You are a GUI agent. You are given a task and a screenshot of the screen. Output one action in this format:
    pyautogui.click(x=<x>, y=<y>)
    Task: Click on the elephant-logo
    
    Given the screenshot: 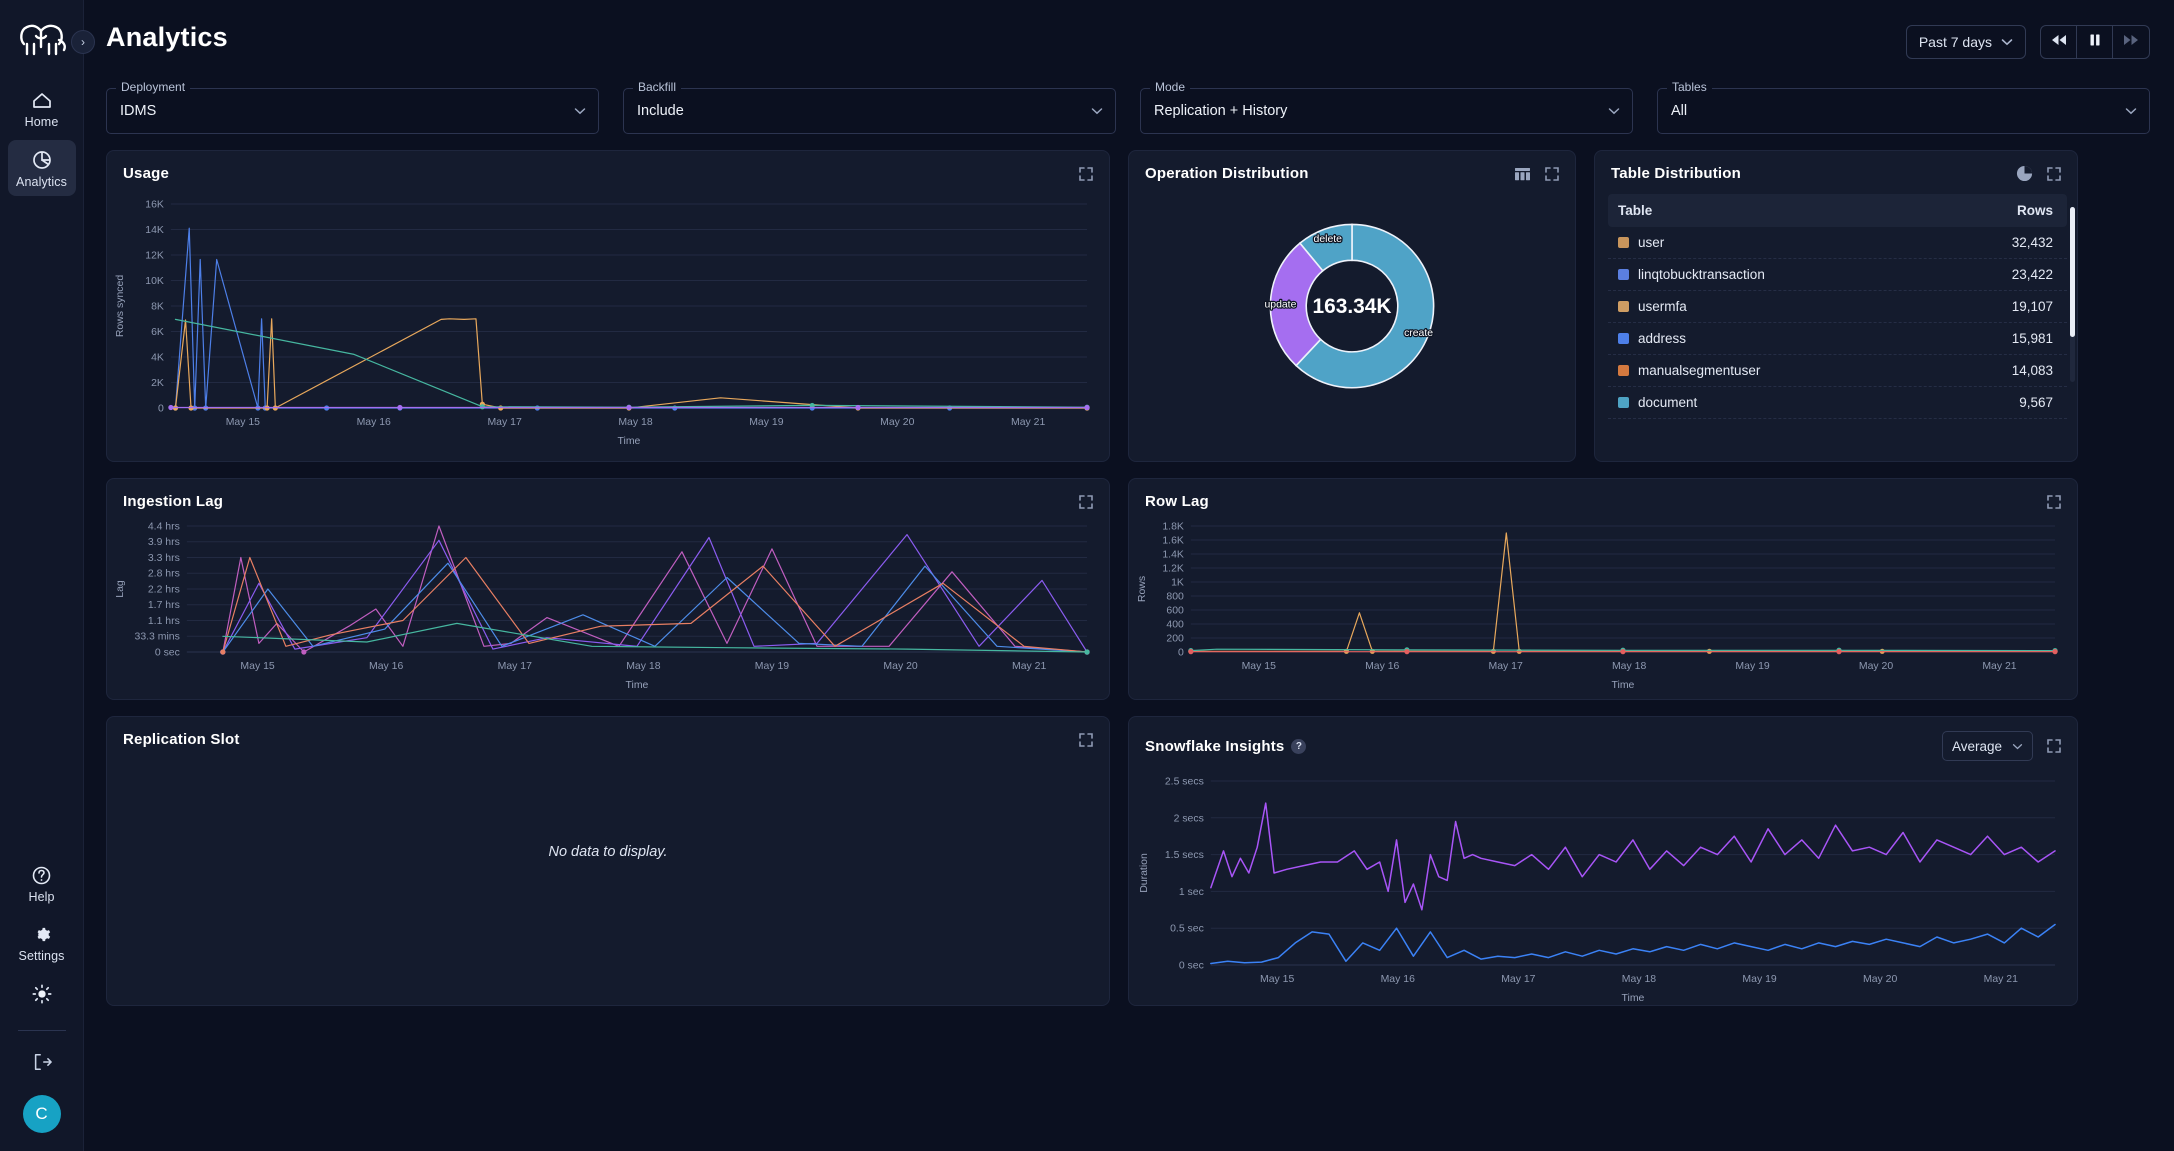 What is the action you would take?
    pyautogui.click(x=42, y=39)
    